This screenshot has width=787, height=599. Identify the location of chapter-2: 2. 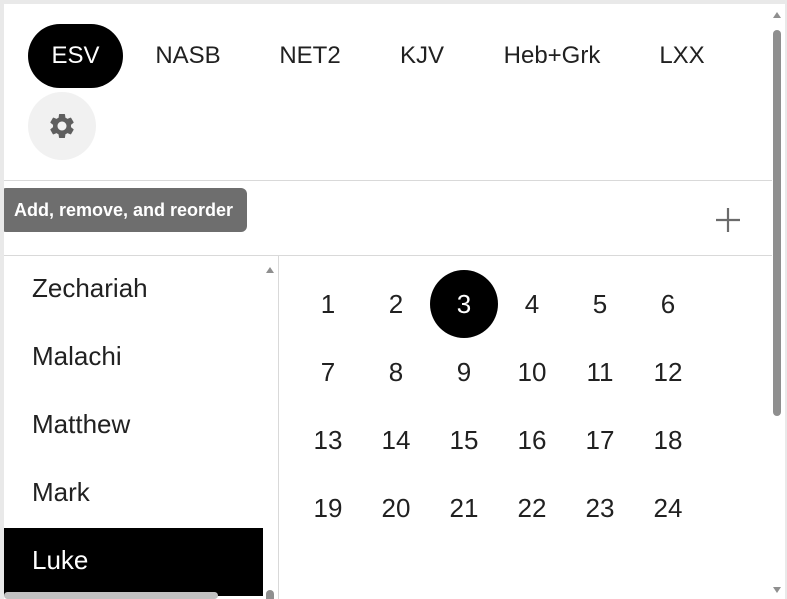
(396, 304).